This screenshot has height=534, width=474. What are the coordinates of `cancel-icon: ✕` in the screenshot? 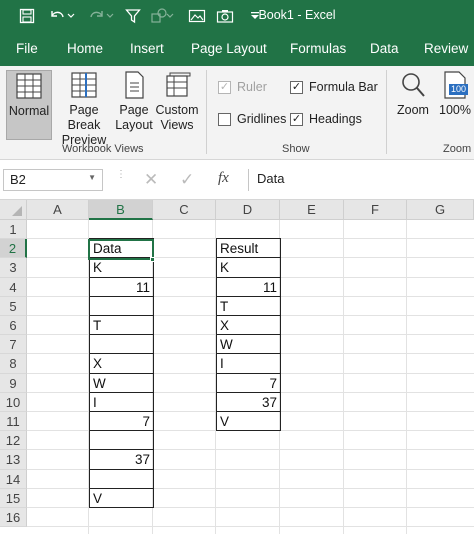 It's located at (151, 180).